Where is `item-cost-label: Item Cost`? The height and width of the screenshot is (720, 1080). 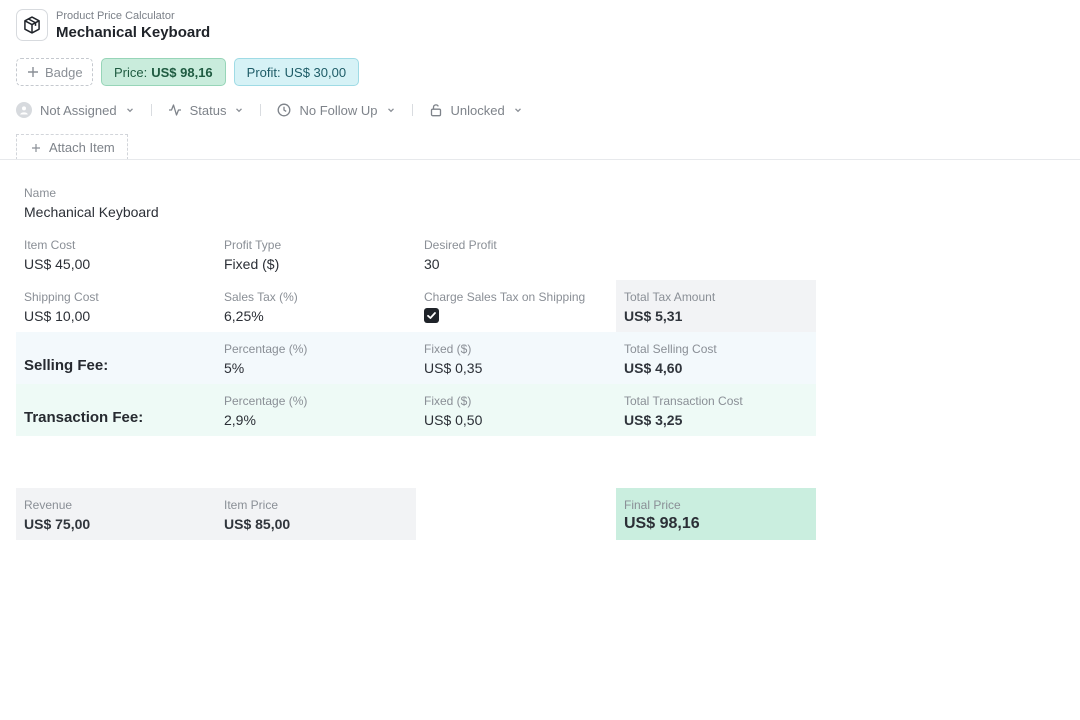 item-cost-label: Item Cost is located at coordinates (50, 245).